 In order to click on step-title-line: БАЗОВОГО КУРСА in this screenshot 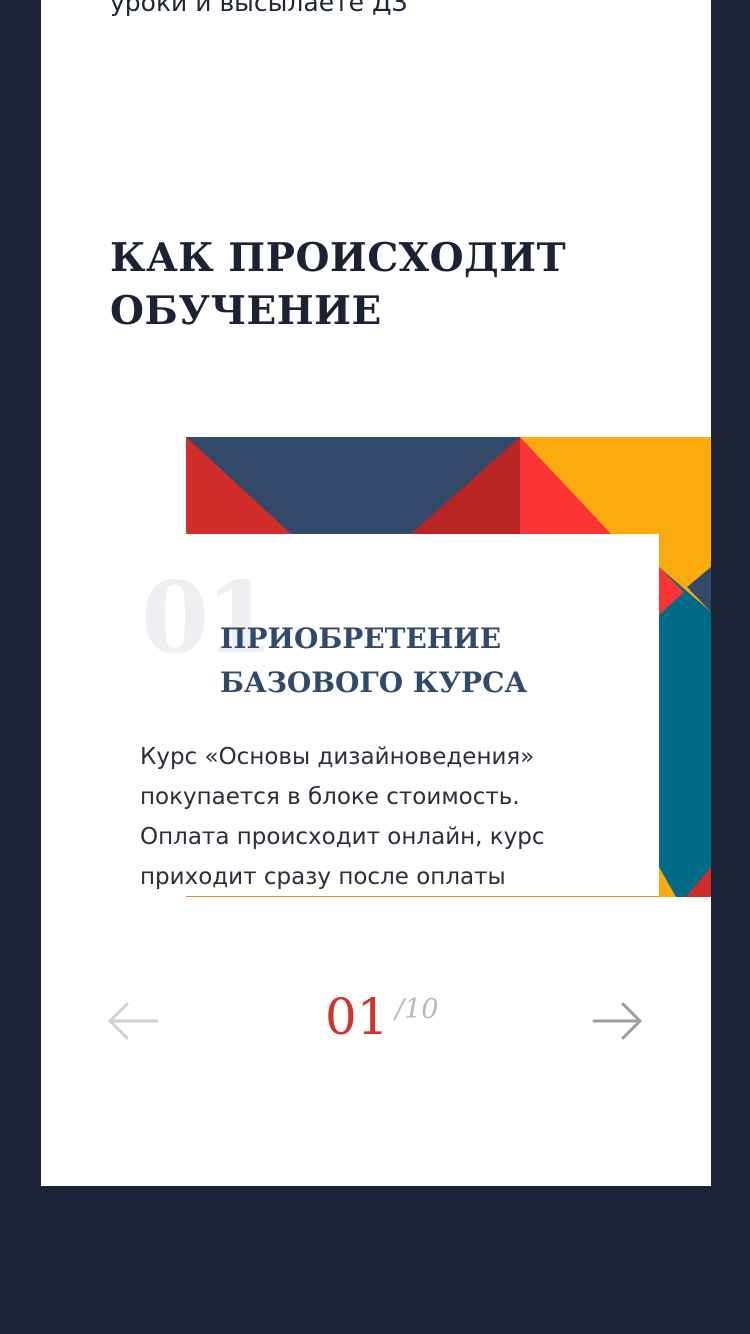, I will do `click(374, 682)`.